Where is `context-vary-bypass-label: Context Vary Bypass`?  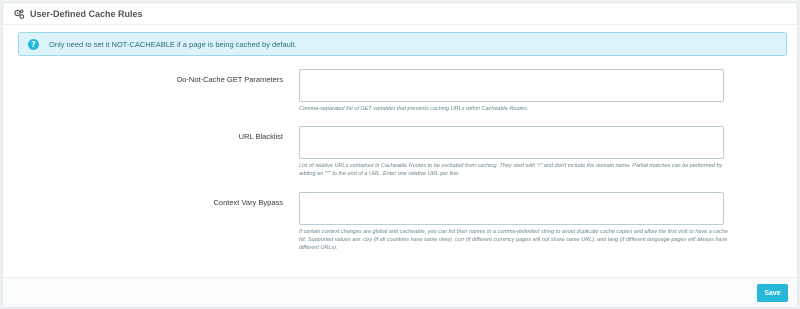
context-vary-bypass-label: Context Vary Bypass is located at coordinates (248, 202).